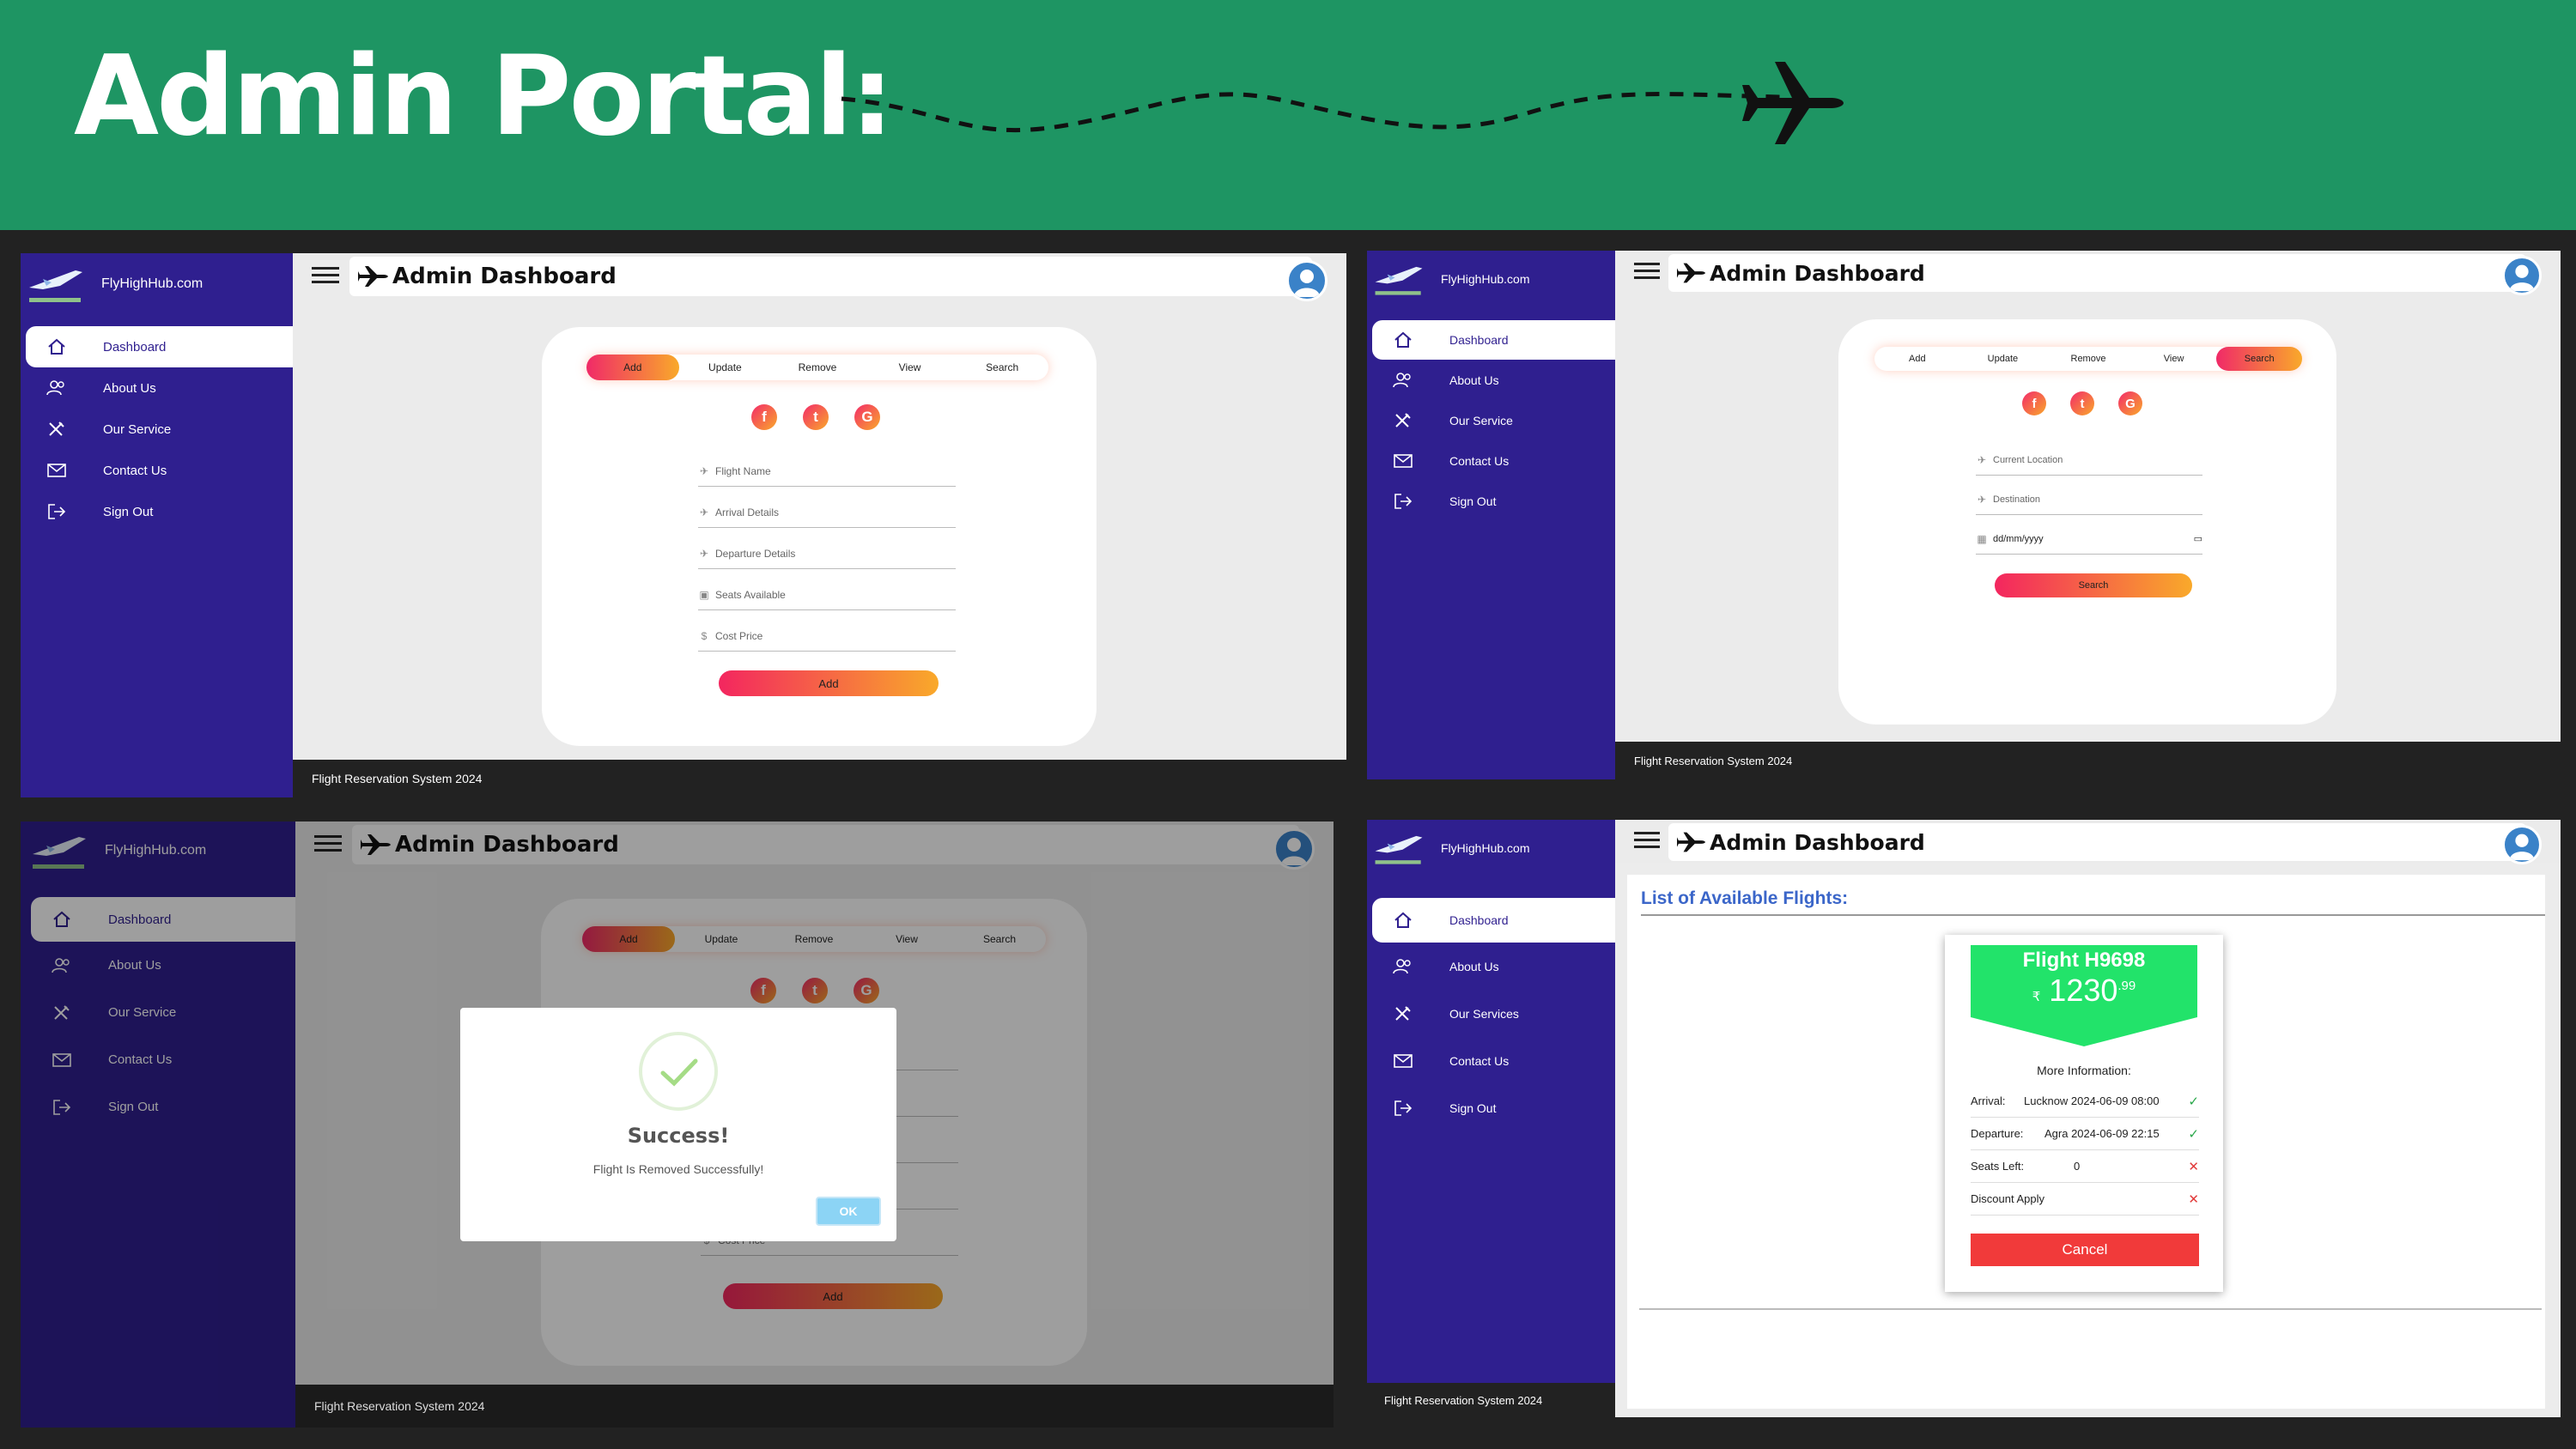 Image resolution: width=2576 pixels, height=1449 pixels. Describe the element at coordinates (56, 286) in the screenshot. I see `logo-plane-icon` at that location.